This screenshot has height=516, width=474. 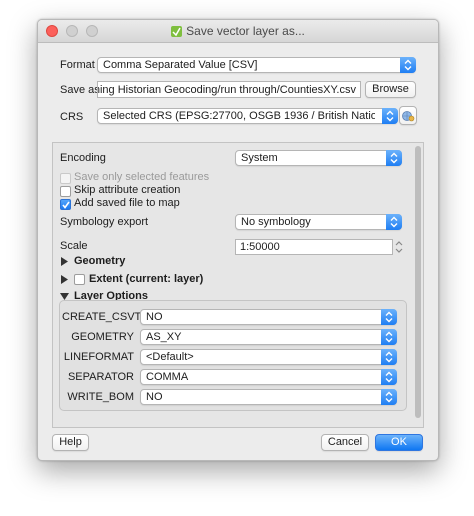 I want to click on save-only-selected-label: Save only selected features, so click(x=142, y=177).